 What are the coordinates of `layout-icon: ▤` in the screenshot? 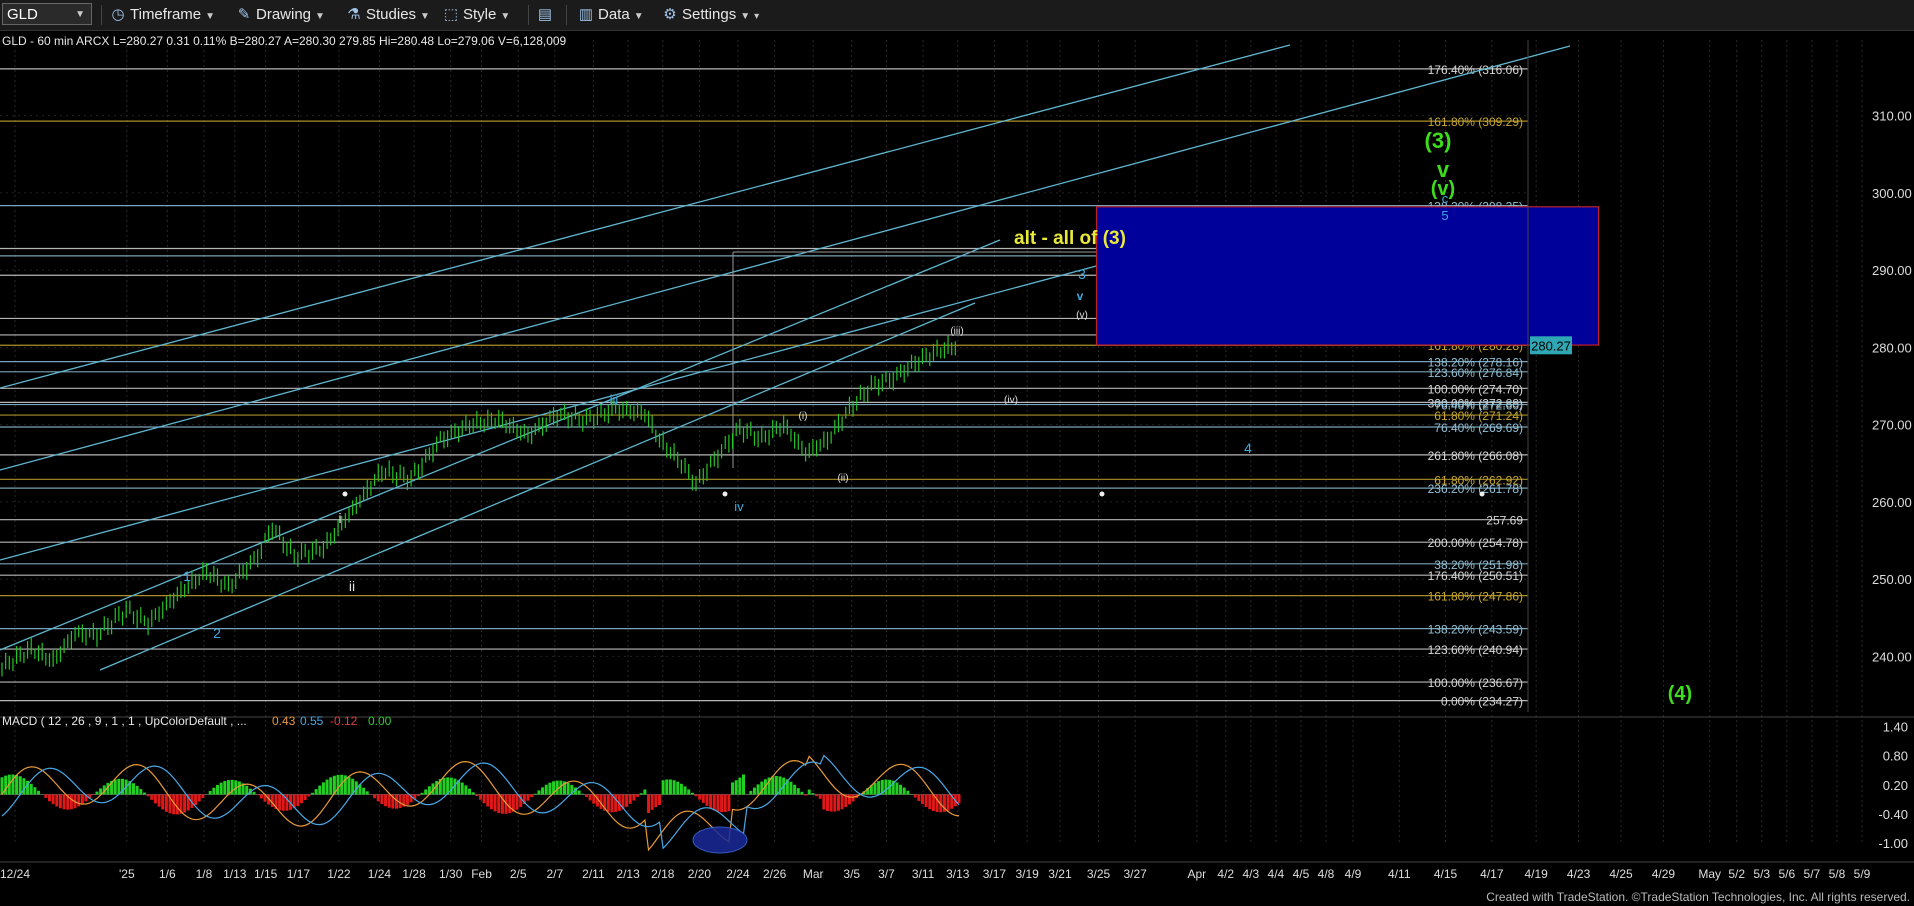 It's located at (545, 14).